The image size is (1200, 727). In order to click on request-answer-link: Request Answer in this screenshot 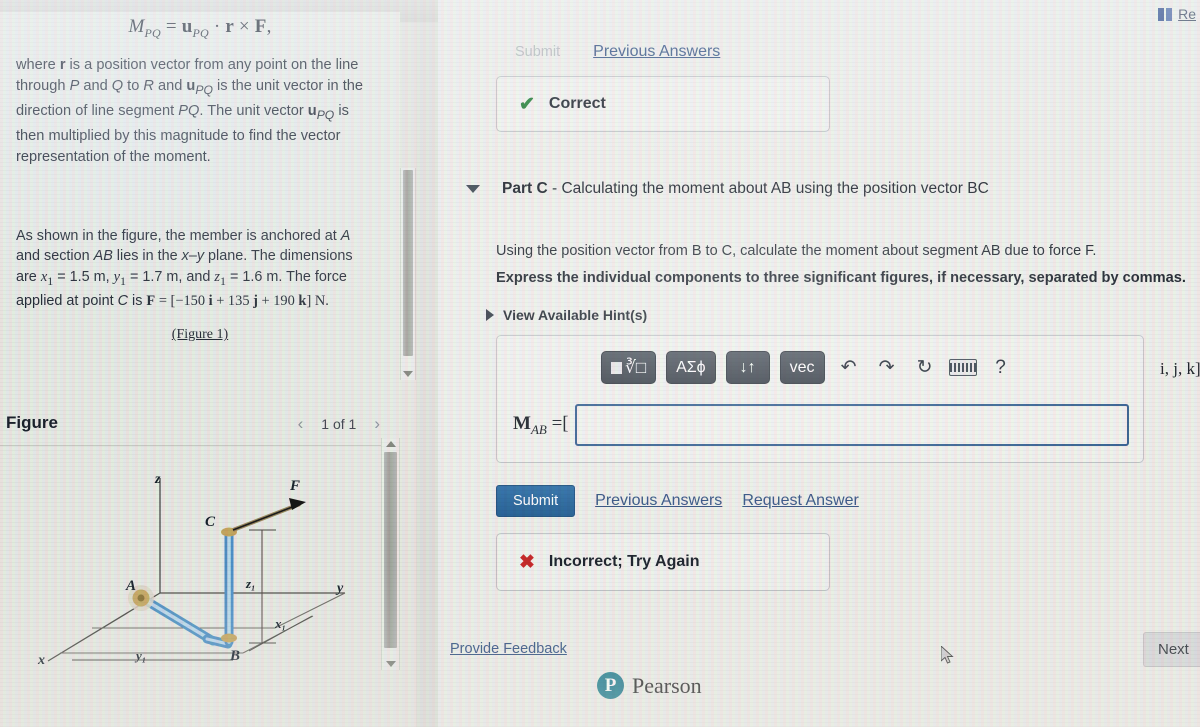, I will do `click(800, 501)`.